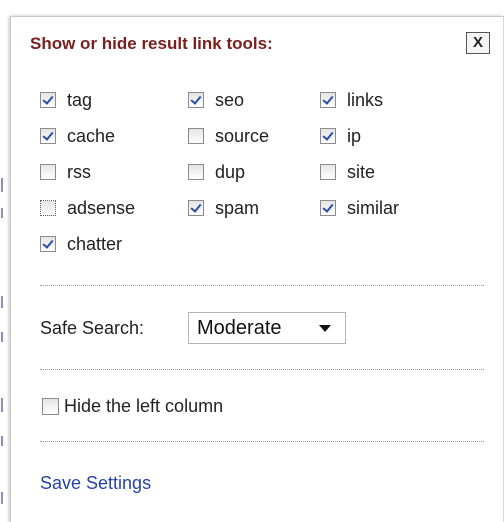  I want to click on close-button: X, so click(478, 43).